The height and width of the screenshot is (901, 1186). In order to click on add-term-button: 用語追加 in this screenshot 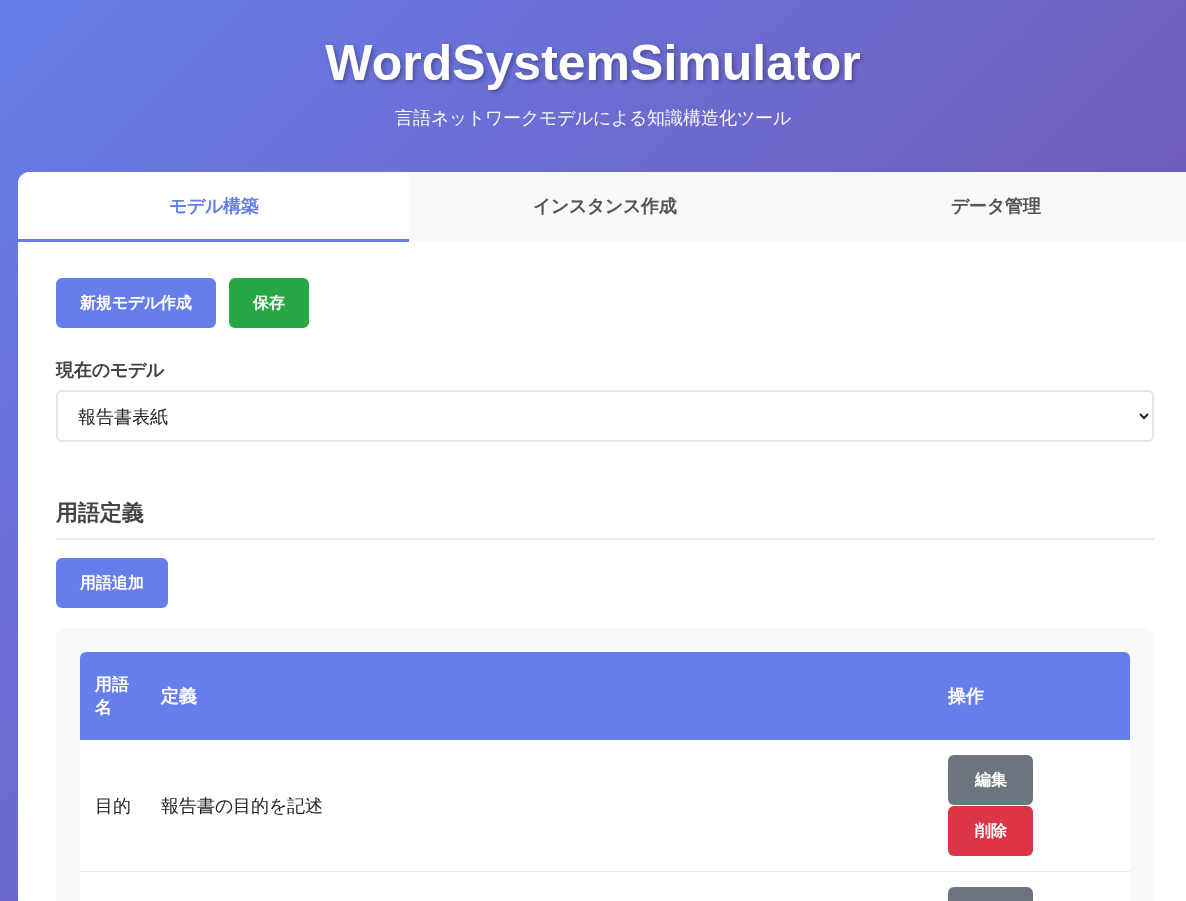, I will do `click(112, 583)`.